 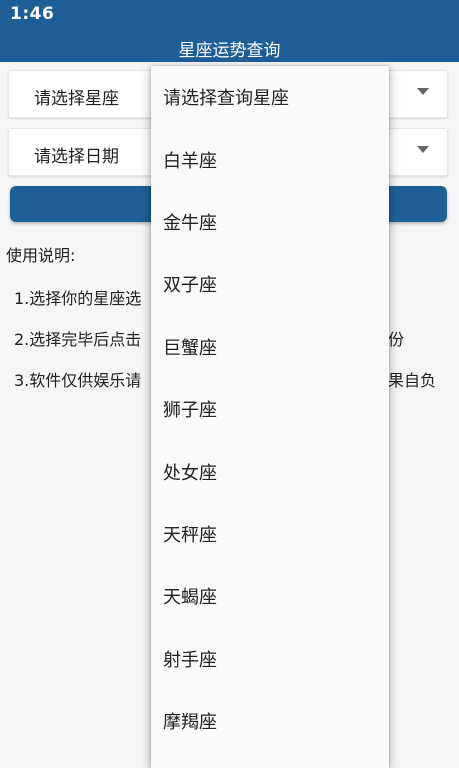 What do you see at coordinates (78, 339) in the screenshot?
I see `instruction-line-2: 2.选择完毕后点击` at bounding box center [78, 339].